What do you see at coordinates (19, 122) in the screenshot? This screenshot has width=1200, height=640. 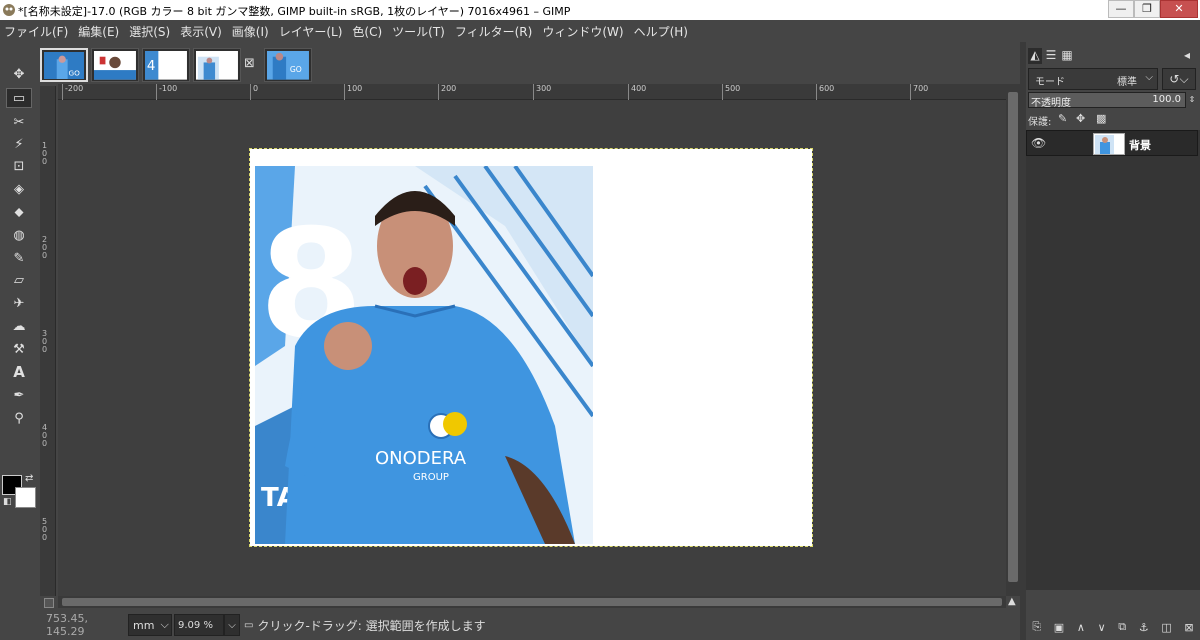 I see `scissors-select-tool-icon: ✂` at bounding box center [19, 122].